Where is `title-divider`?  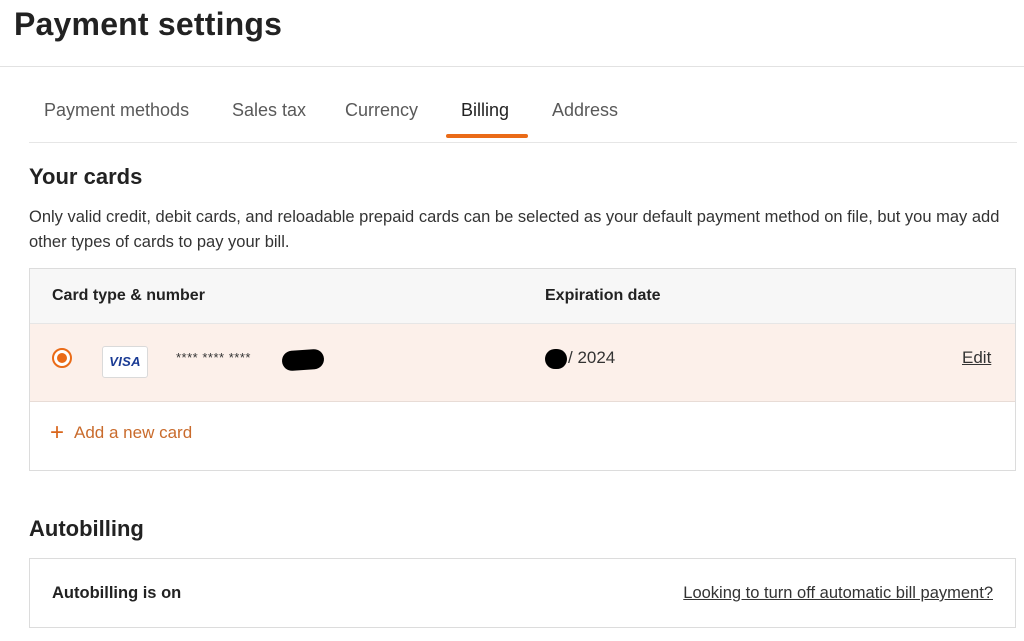 title-divider is located at coordinates (512, 66).